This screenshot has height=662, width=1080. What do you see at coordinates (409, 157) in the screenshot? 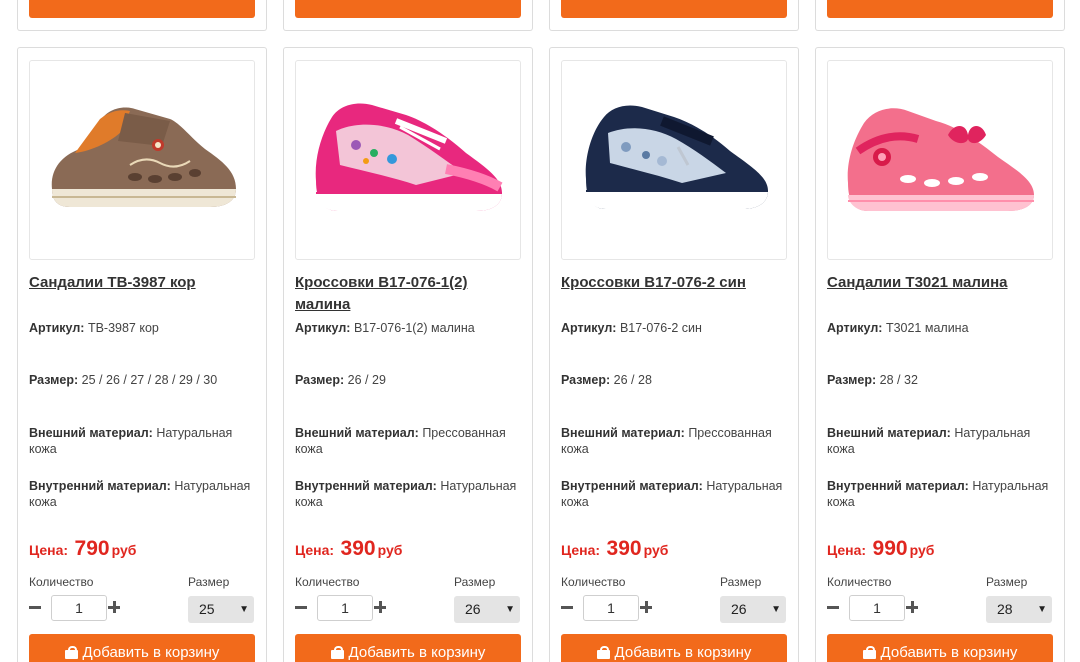
I see `sneaker-pink-image` at bounding box center [409, 157].